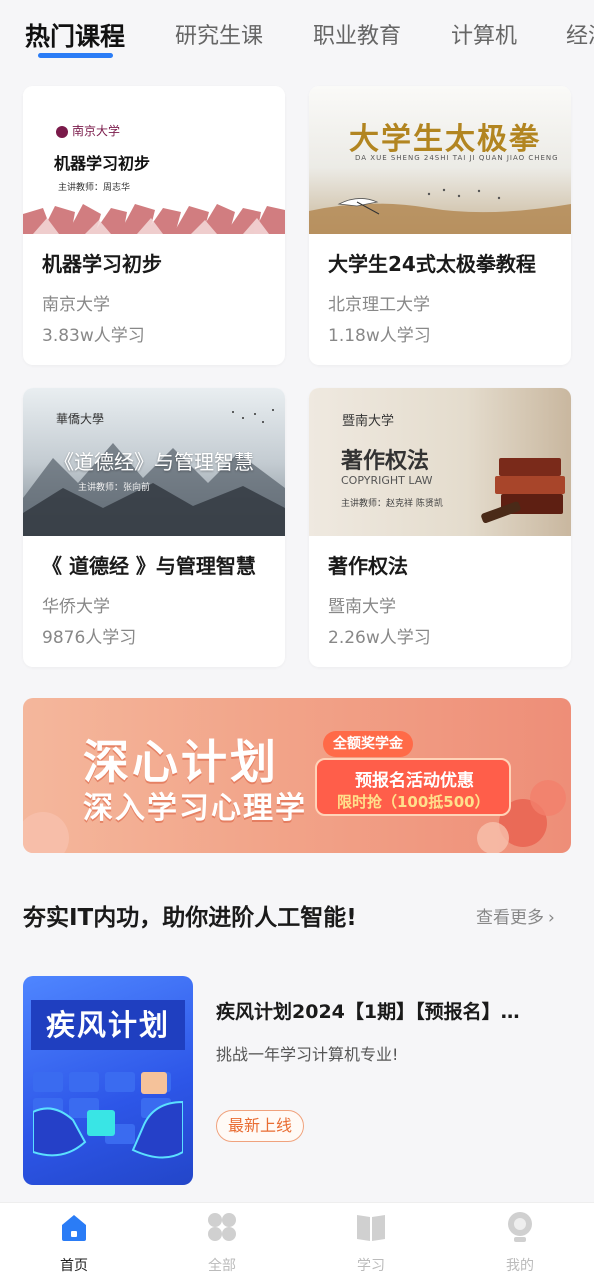 The height and width of the screenshot is (1280, 594). I want to click on nav-label: 全部, so click(222, 1266).